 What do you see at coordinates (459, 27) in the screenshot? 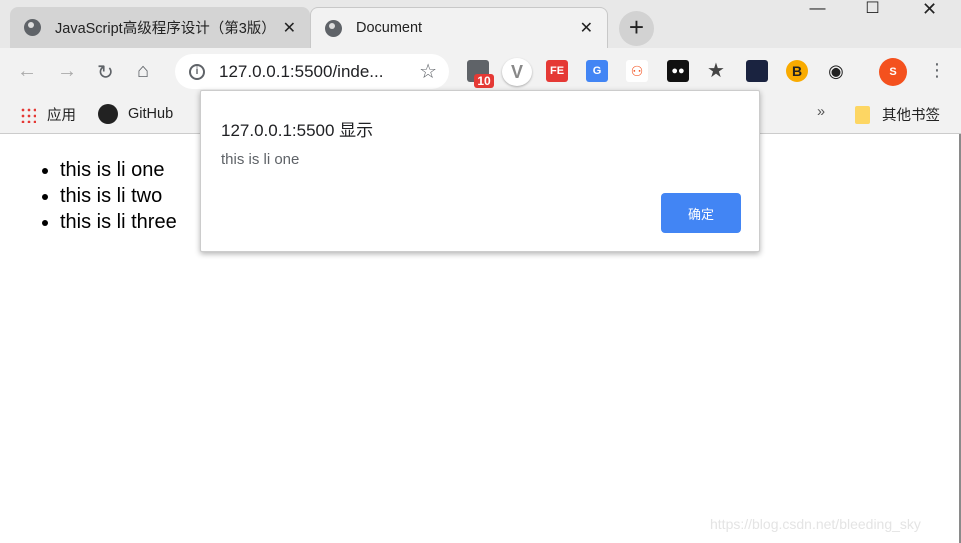
I see `tab-document: Document ✕` at bounding box center [459, 27].